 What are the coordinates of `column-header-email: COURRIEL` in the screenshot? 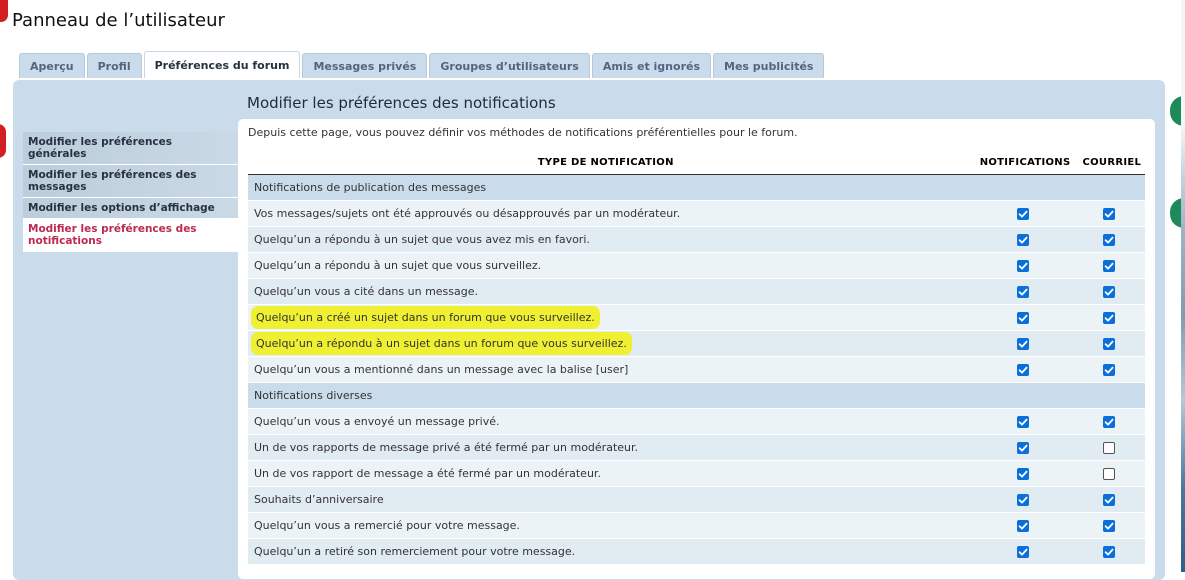 It's located at (1112, 162).